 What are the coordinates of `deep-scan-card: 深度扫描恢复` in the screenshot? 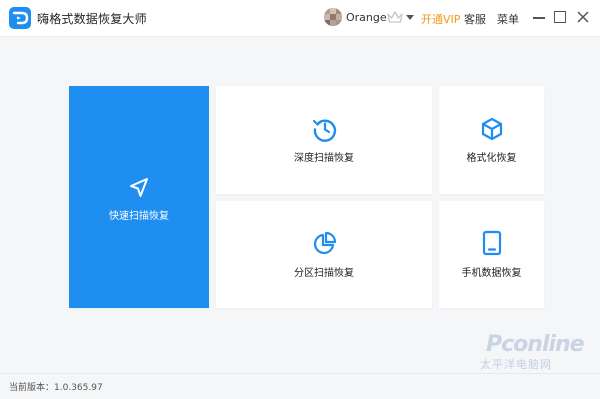 It's located at (324, 140).